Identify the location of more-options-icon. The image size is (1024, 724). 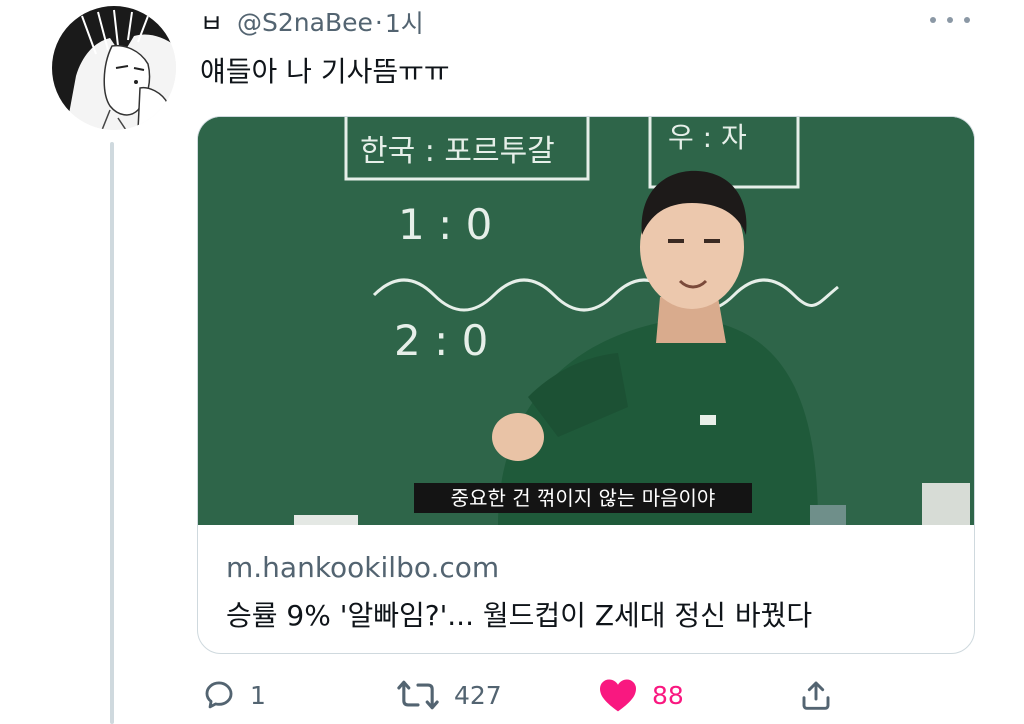
(950, 20).